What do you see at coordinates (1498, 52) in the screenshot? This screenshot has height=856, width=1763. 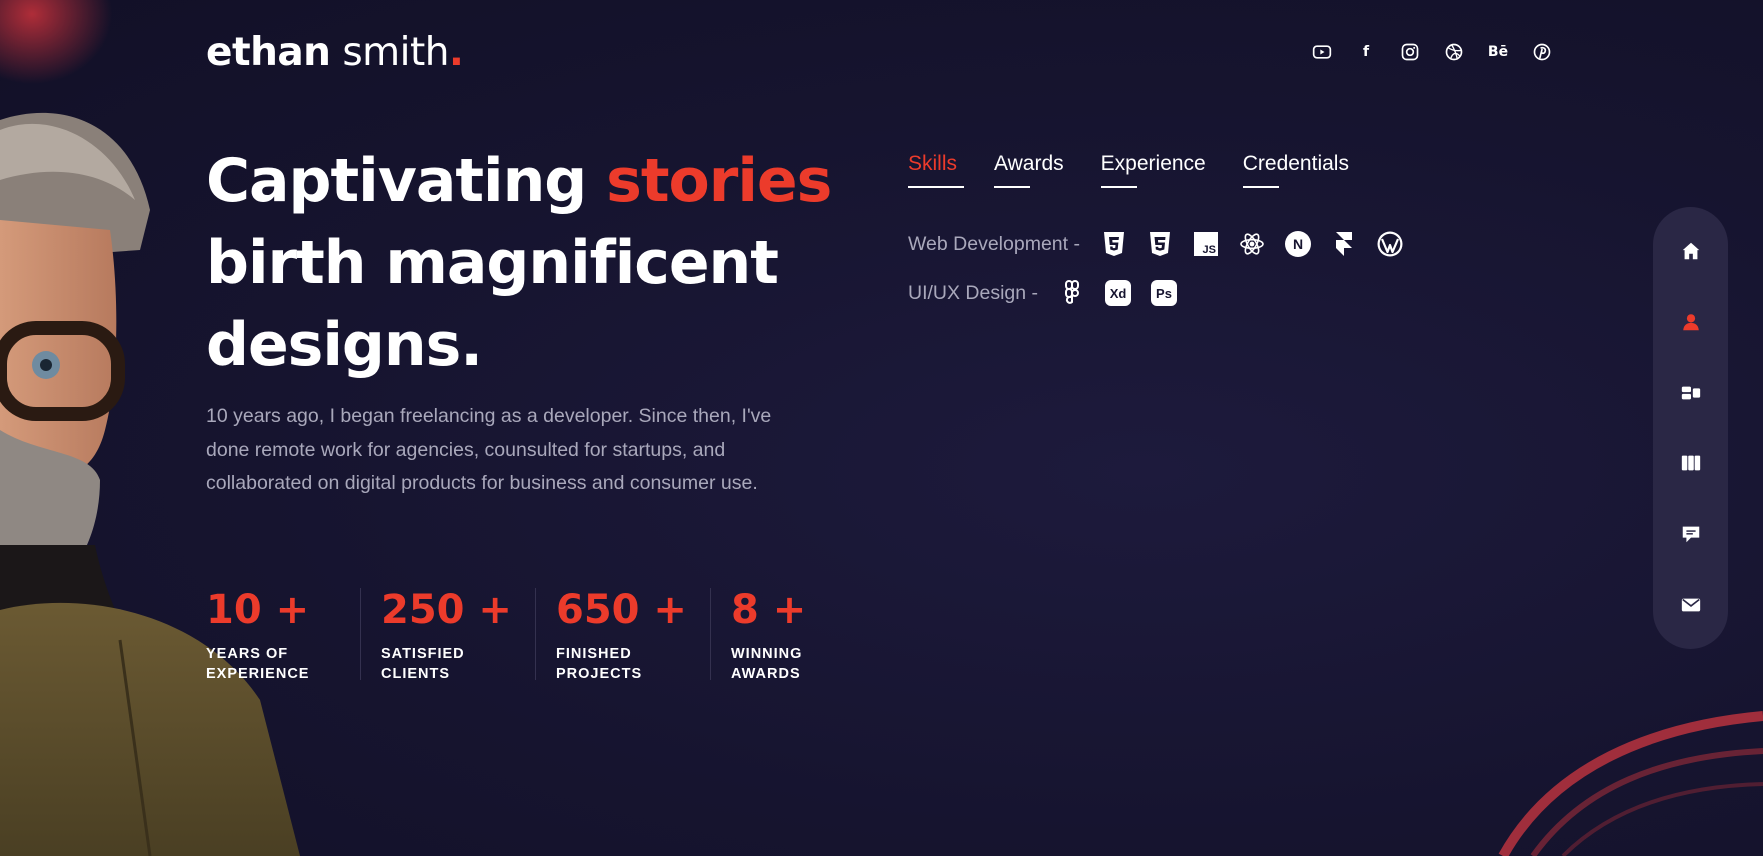 I see `behance-icon: Bē` at bounding box center [1498, 52].